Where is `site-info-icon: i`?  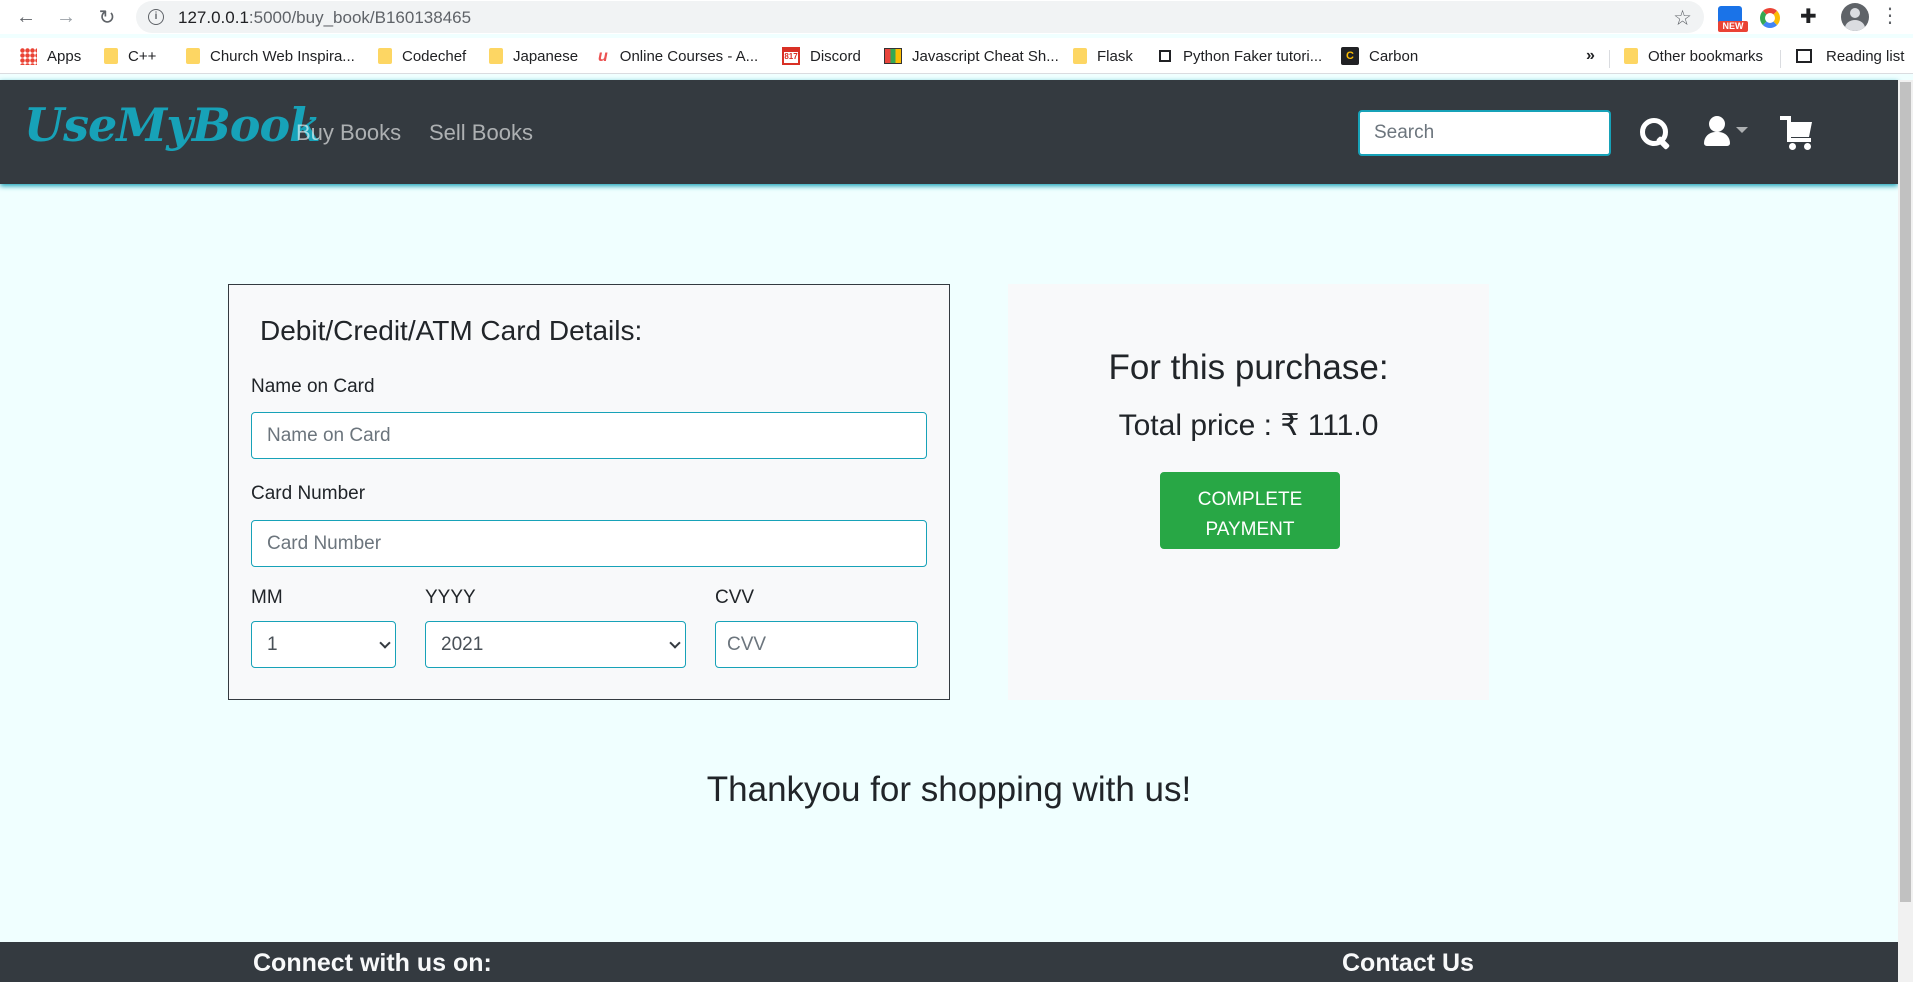 site-info-icon: i is located at coordinates (156, 17).